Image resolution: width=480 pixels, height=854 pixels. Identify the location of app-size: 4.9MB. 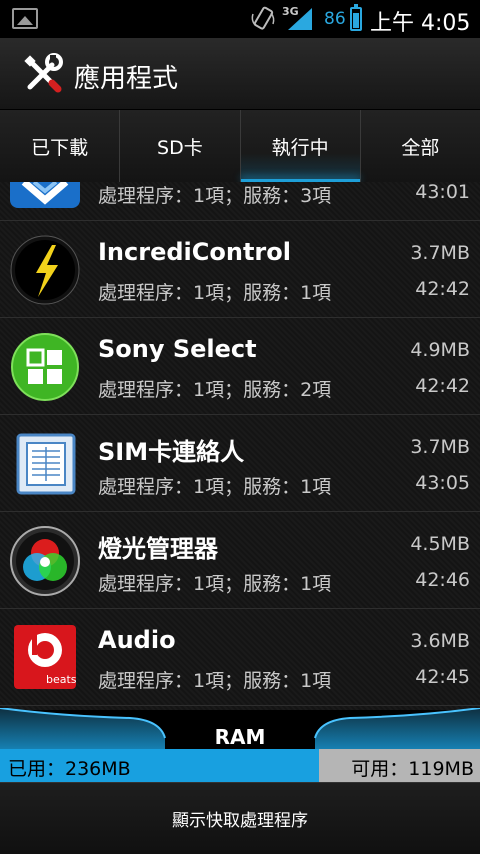
(440, 350).